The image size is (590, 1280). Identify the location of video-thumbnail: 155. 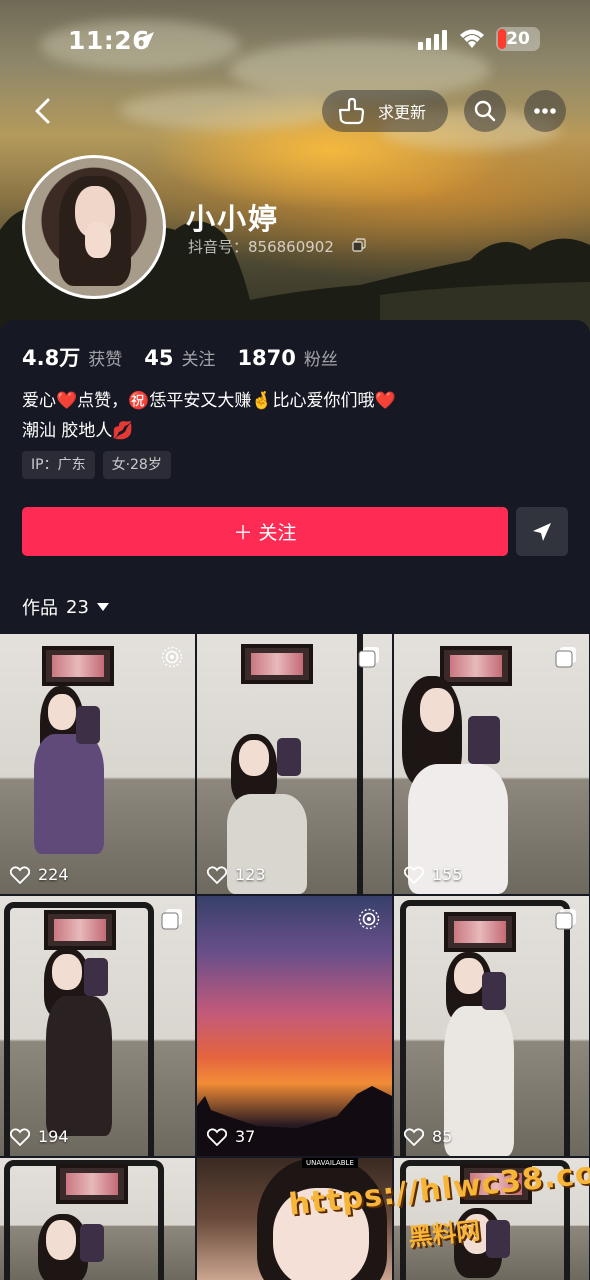
(491, 764).